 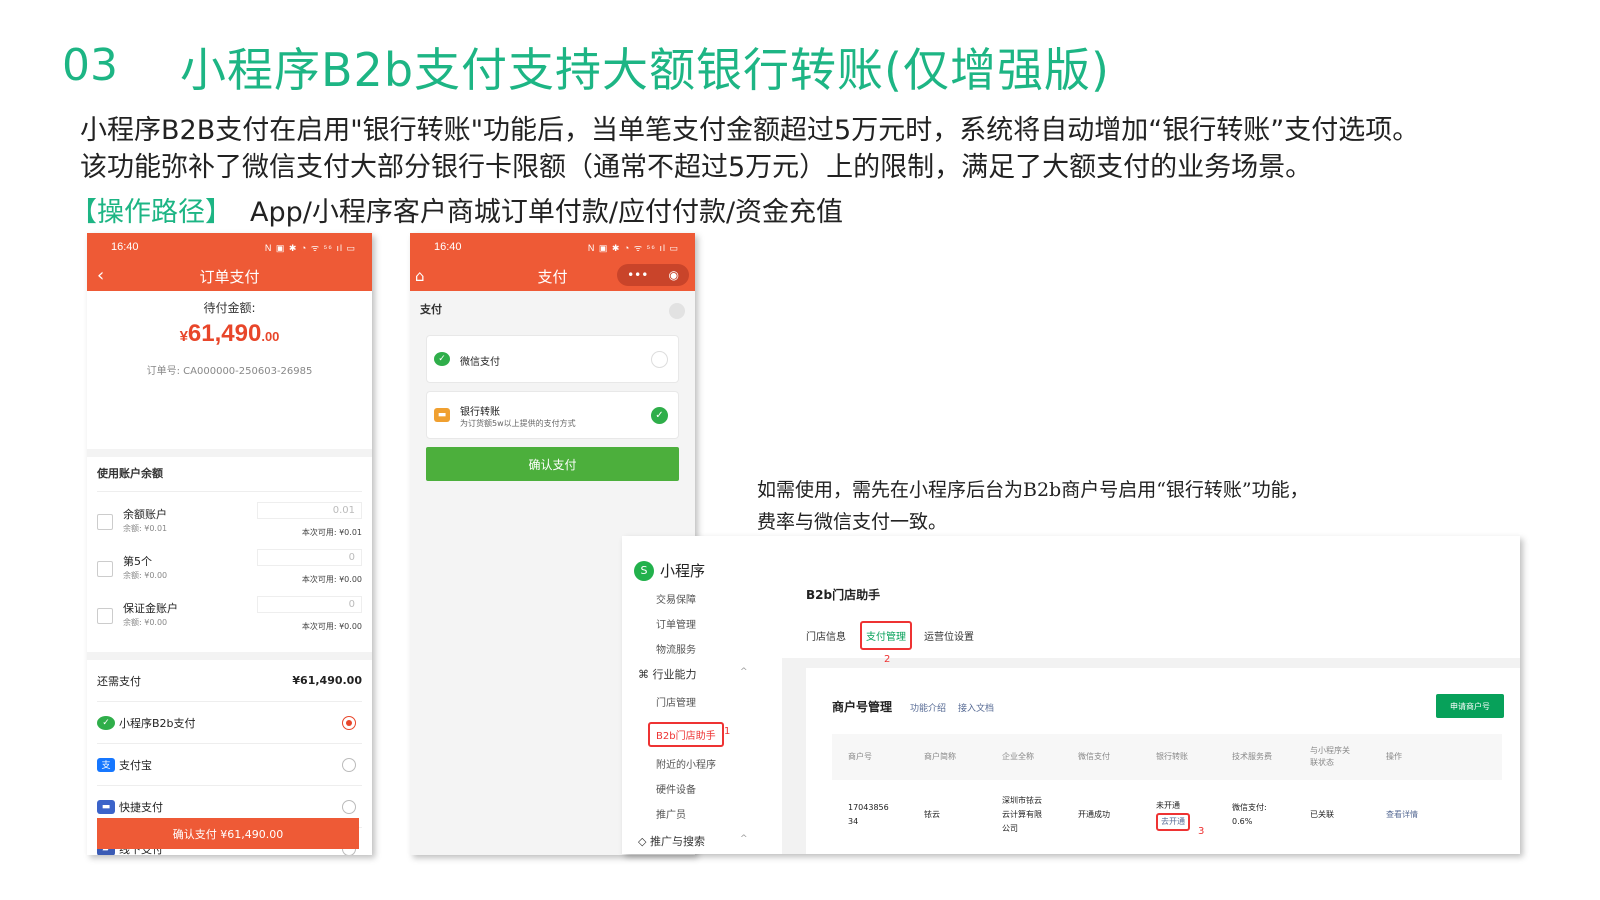 What do you see at coordinates (1172, 756) in the screenshot?
I see `column-header: 银行转账` at bounding box center [1172, 756].